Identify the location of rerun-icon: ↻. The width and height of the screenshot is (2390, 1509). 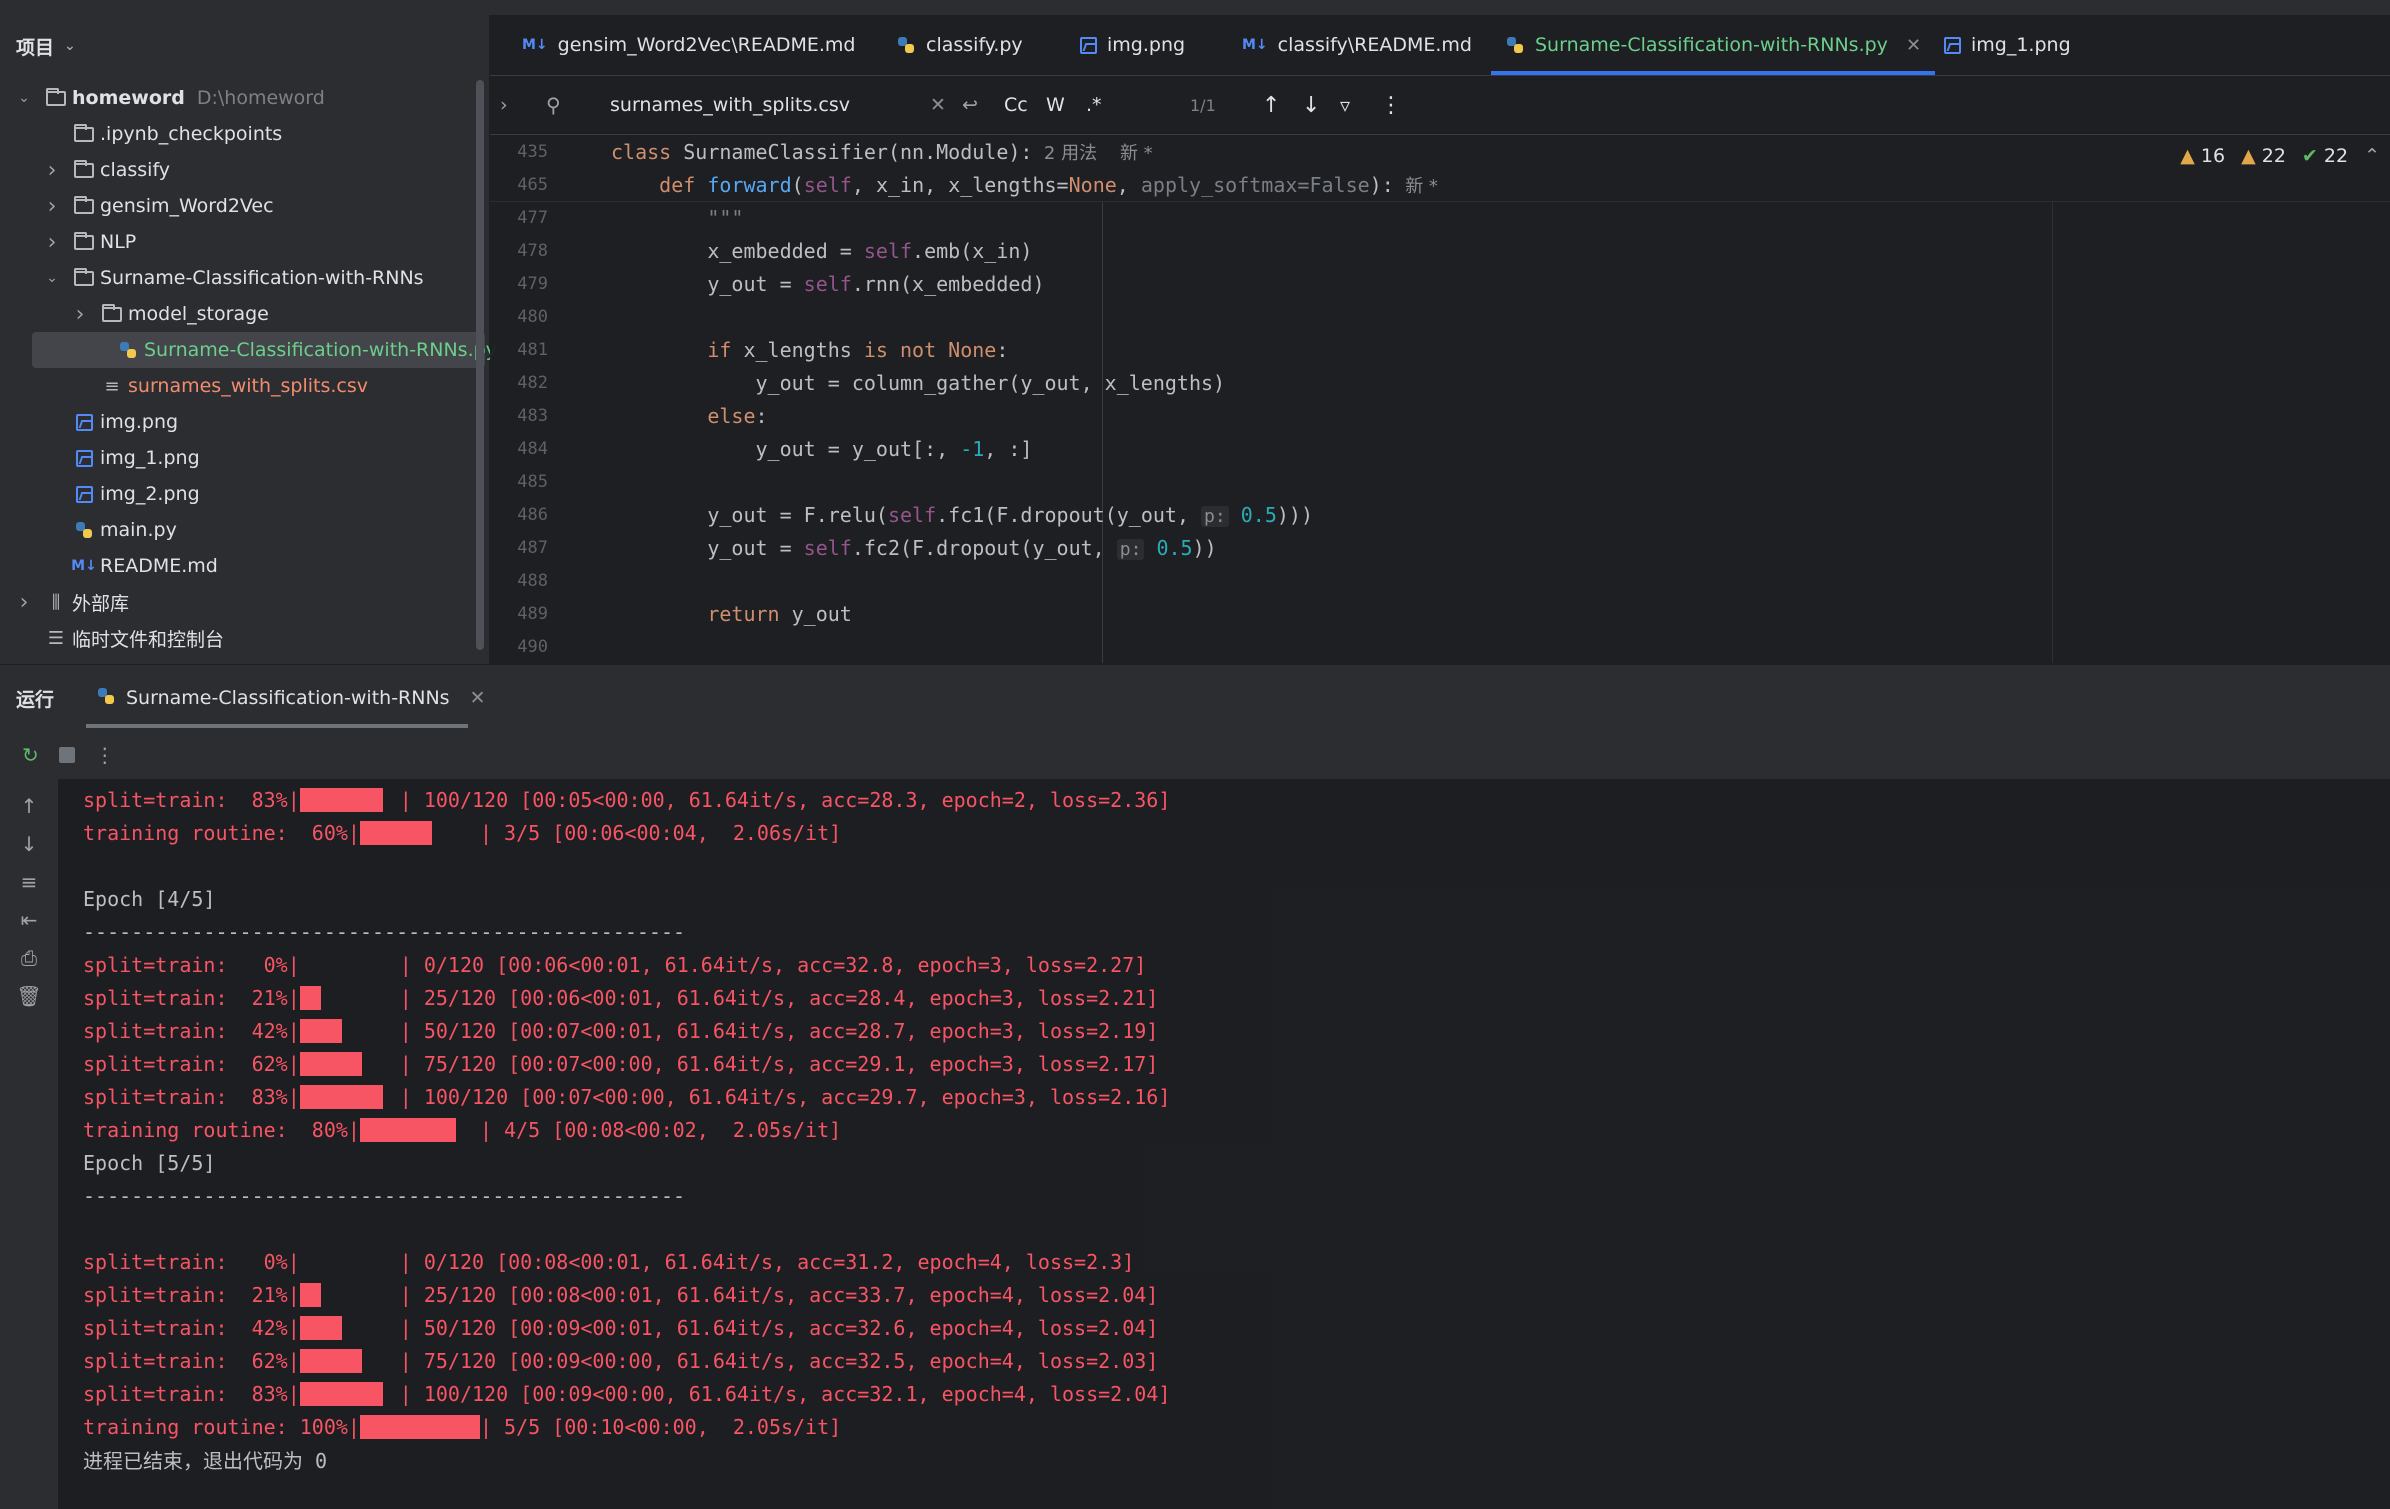
(30, 755).